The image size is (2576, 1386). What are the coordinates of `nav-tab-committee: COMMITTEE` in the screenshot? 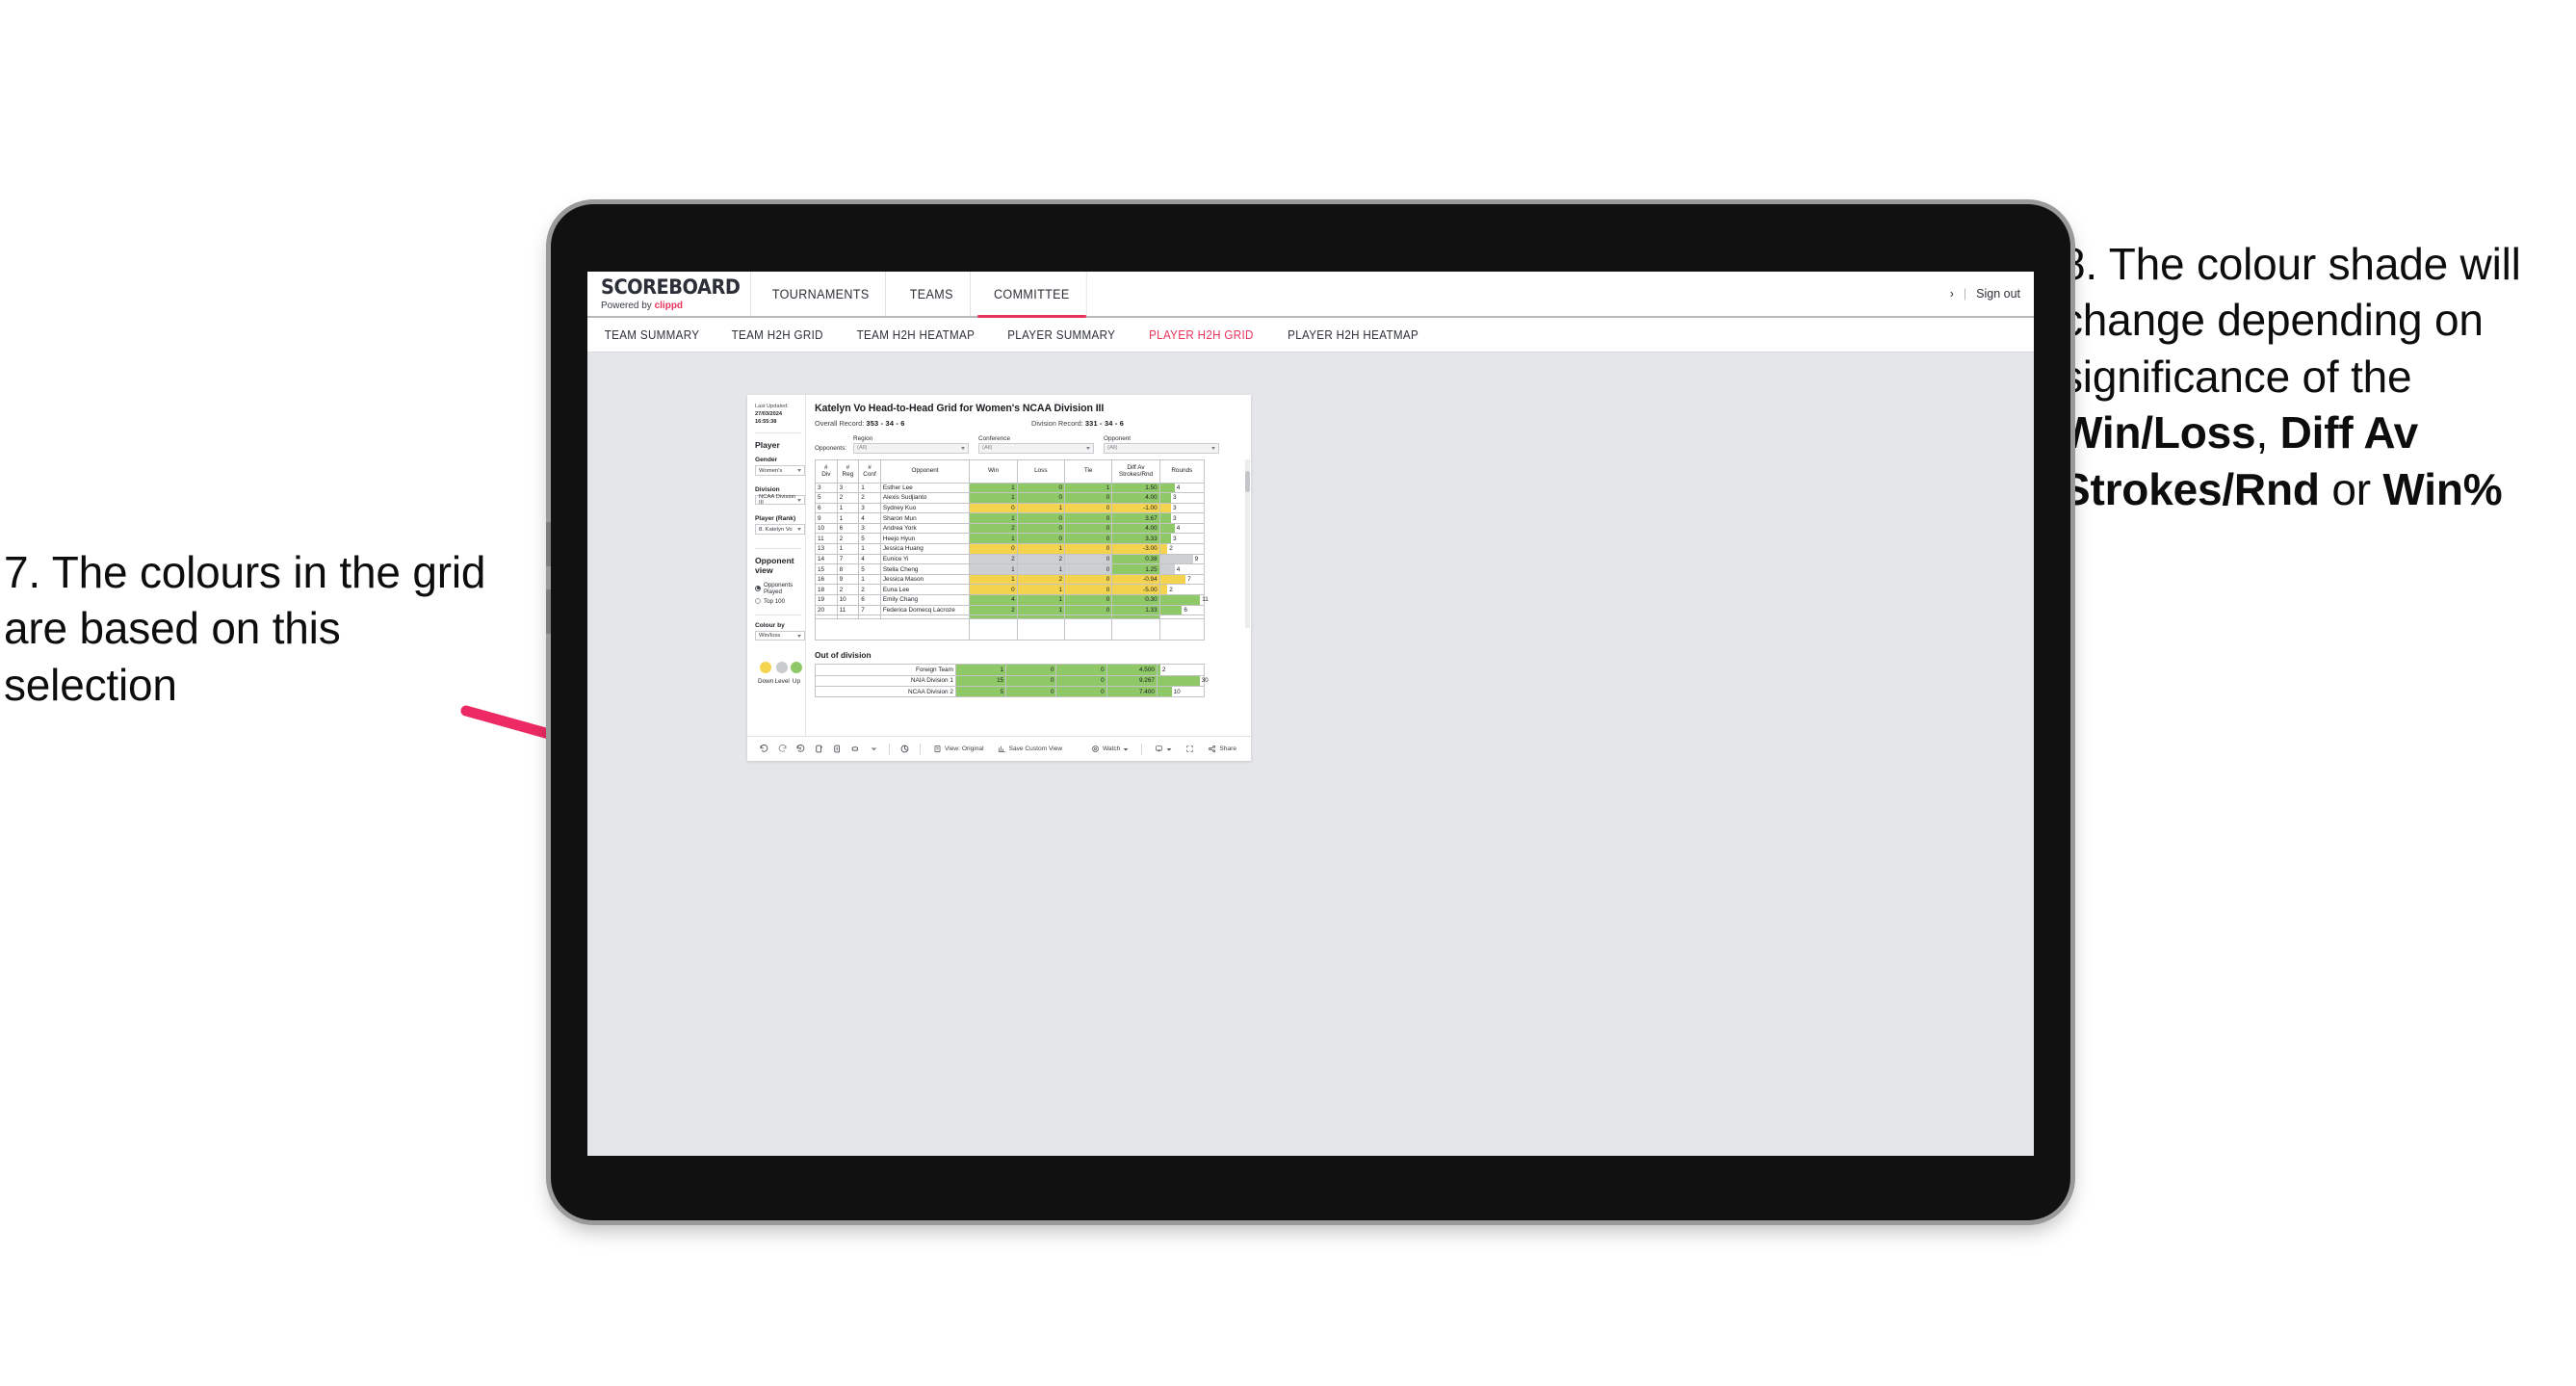 It's located at (1032, 295).